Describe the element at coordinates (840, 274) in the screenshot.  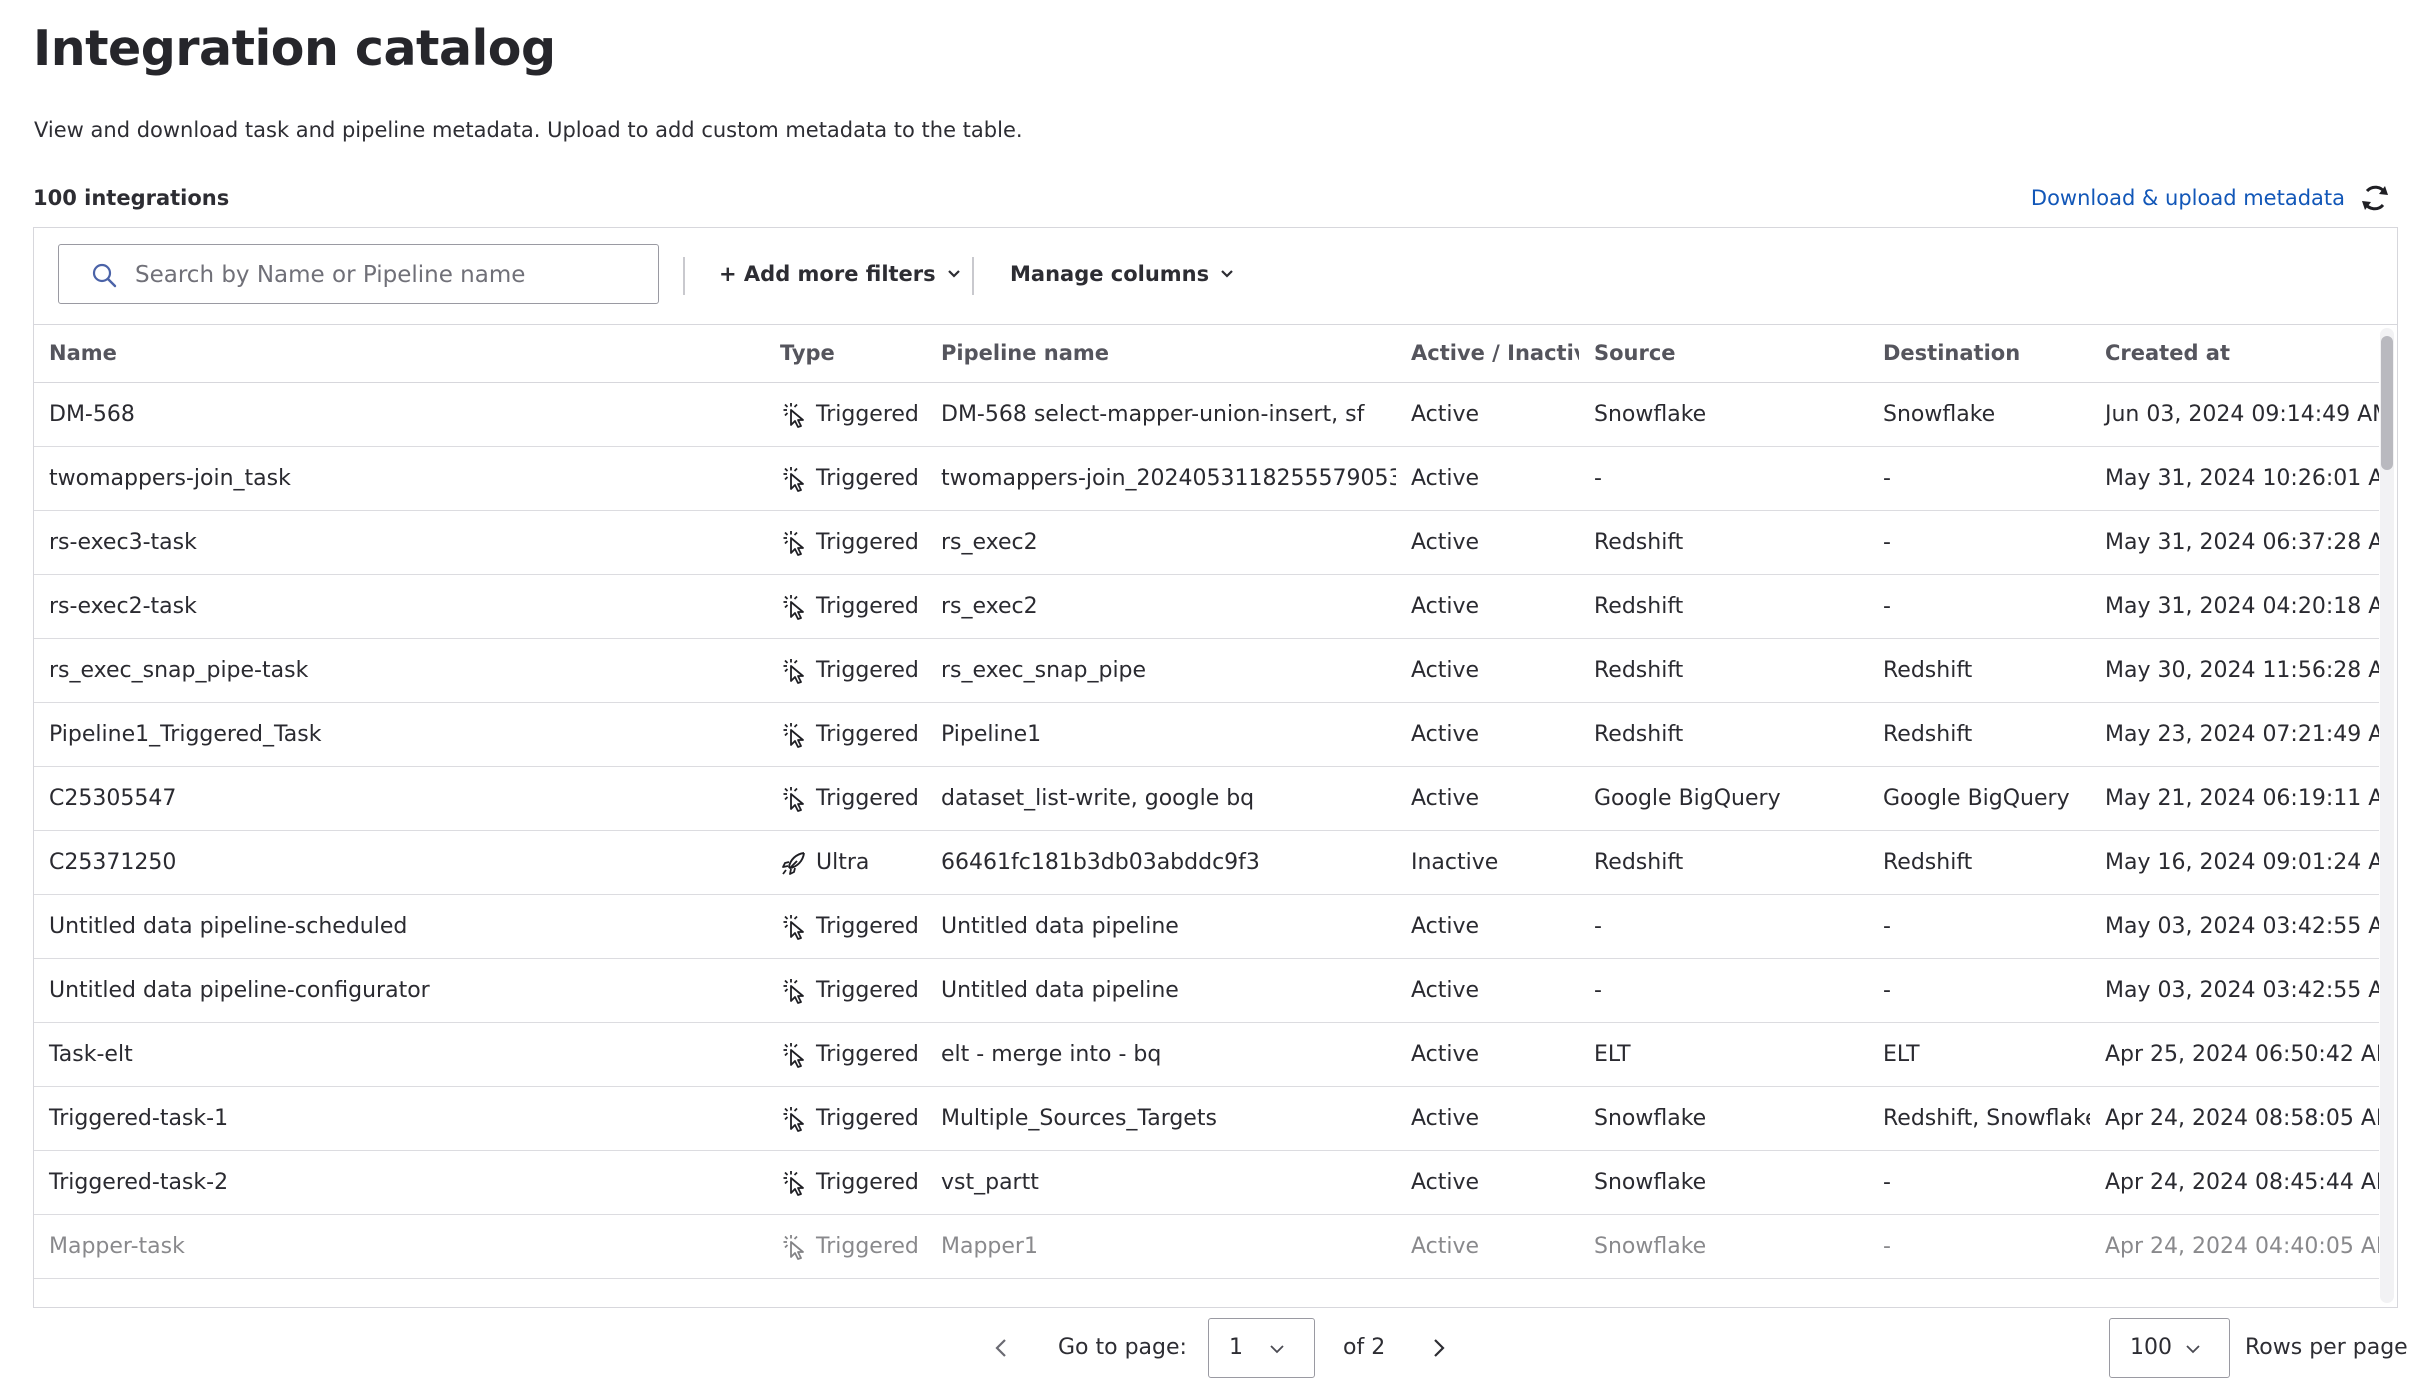
I see `add-more-filters-button: + Add more filters` at that location.